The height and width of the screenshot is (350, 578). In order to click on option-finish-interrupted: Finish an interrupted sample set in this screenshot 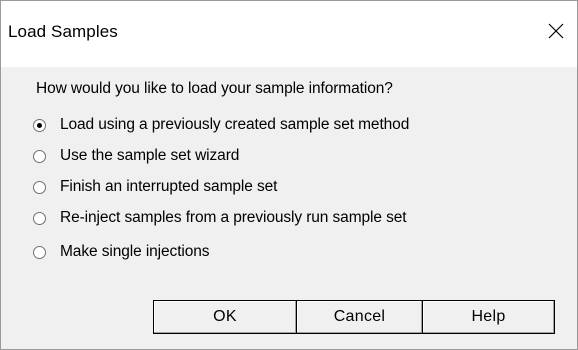, I will do `click(155, 187)`.